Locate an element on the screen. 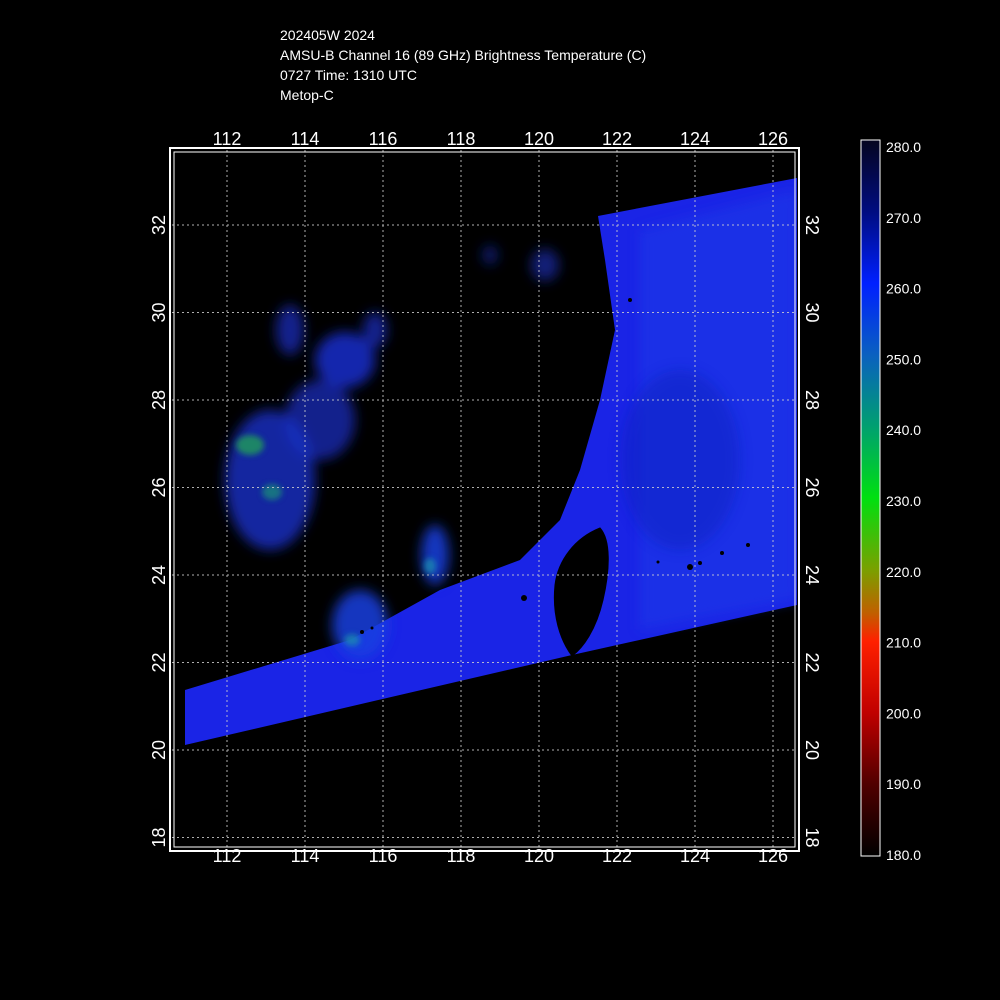 This screenshot has width=1000, height=1000. lat-tick-label-right: 18 is located at coordinates (812, 837).